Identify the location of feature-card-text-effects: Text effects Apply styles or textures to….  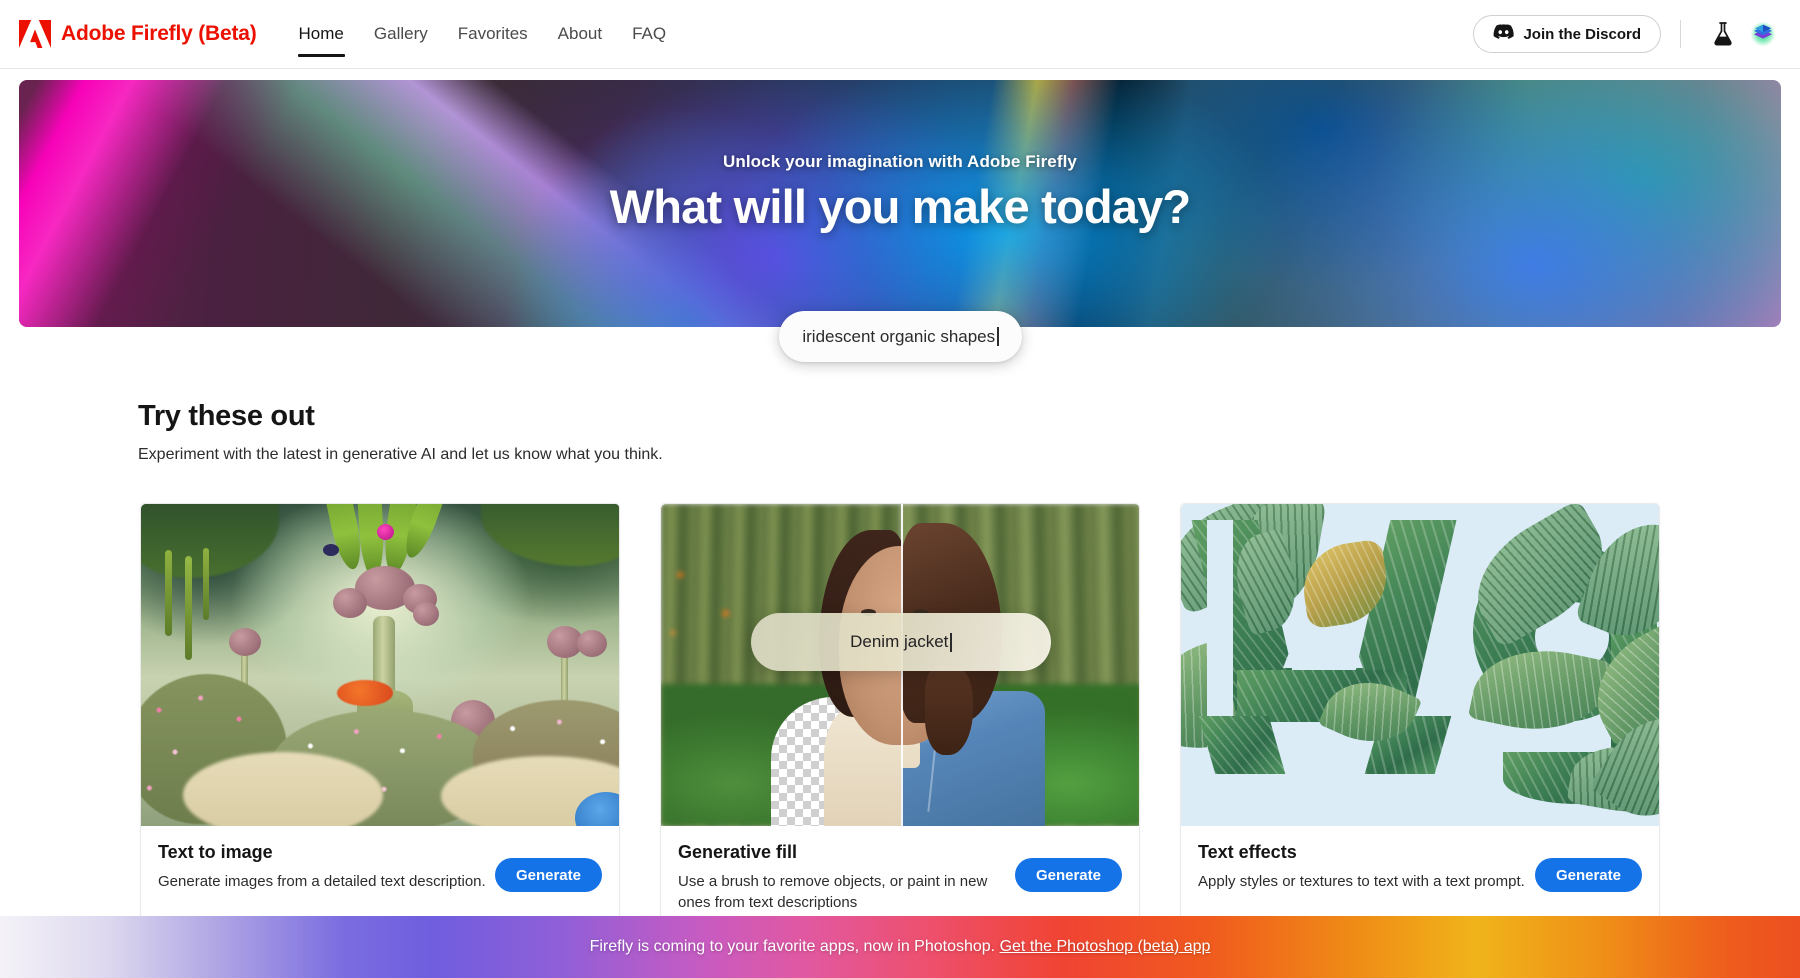
(1420, 719).